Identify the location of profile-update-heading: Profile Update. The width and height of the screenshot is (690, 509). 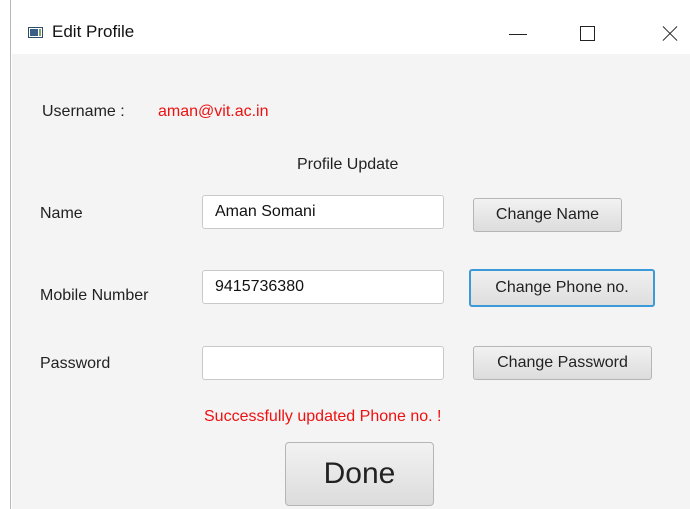
(348, 164).